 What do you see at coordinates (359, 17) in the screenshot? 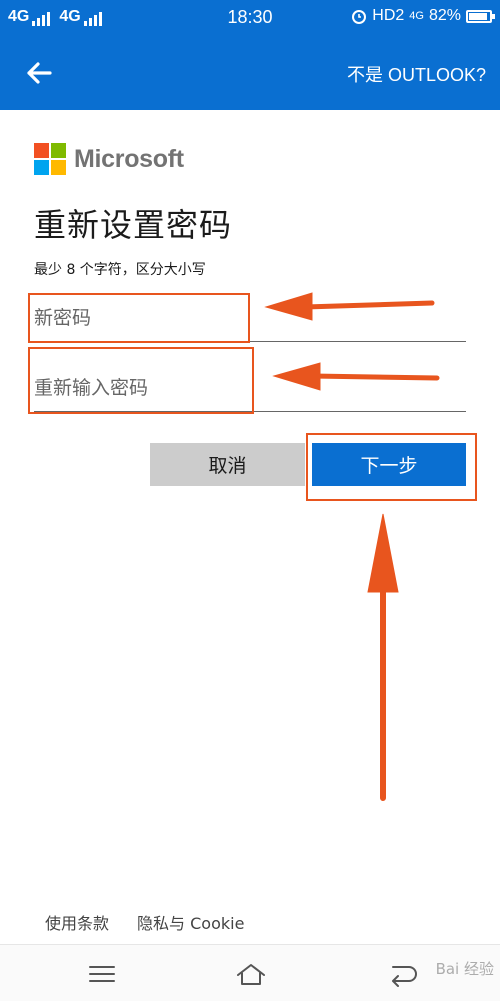
I see `alarm-icon` at bounding box center [359, 17].